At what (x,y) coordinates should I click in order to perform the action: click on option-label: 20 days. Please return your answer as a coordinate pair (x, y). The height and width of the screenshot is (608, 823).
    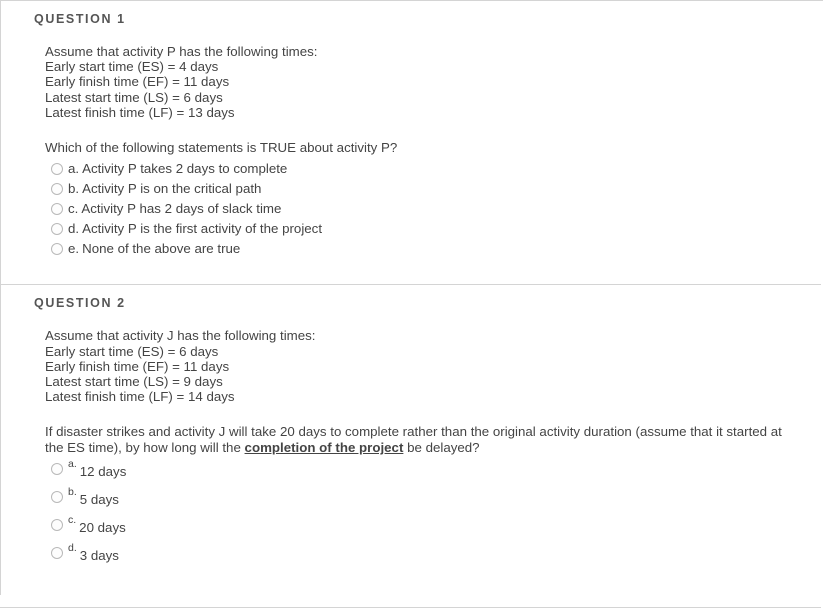
    Looking at the image, I should click on (102, 528).